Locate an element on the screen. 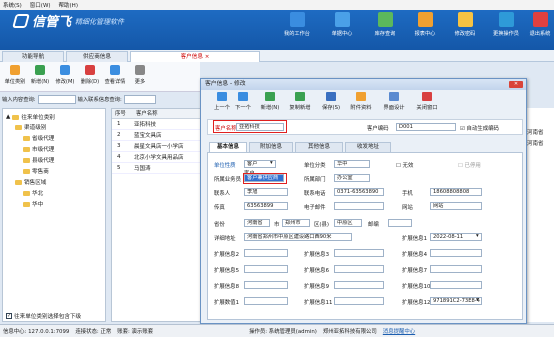 The width and height of the screenshot is (554, 337). dialog-toolbar-button-6: 界面设计 is located at coordinates (394, 102).